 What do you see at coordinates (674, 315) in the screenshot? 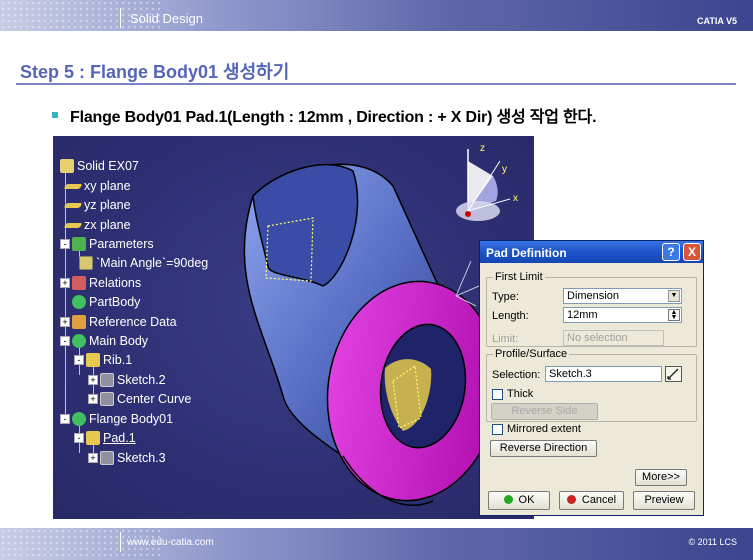
I see `spinner-icon: ▲ ▼` at bounding box center [674, 315].